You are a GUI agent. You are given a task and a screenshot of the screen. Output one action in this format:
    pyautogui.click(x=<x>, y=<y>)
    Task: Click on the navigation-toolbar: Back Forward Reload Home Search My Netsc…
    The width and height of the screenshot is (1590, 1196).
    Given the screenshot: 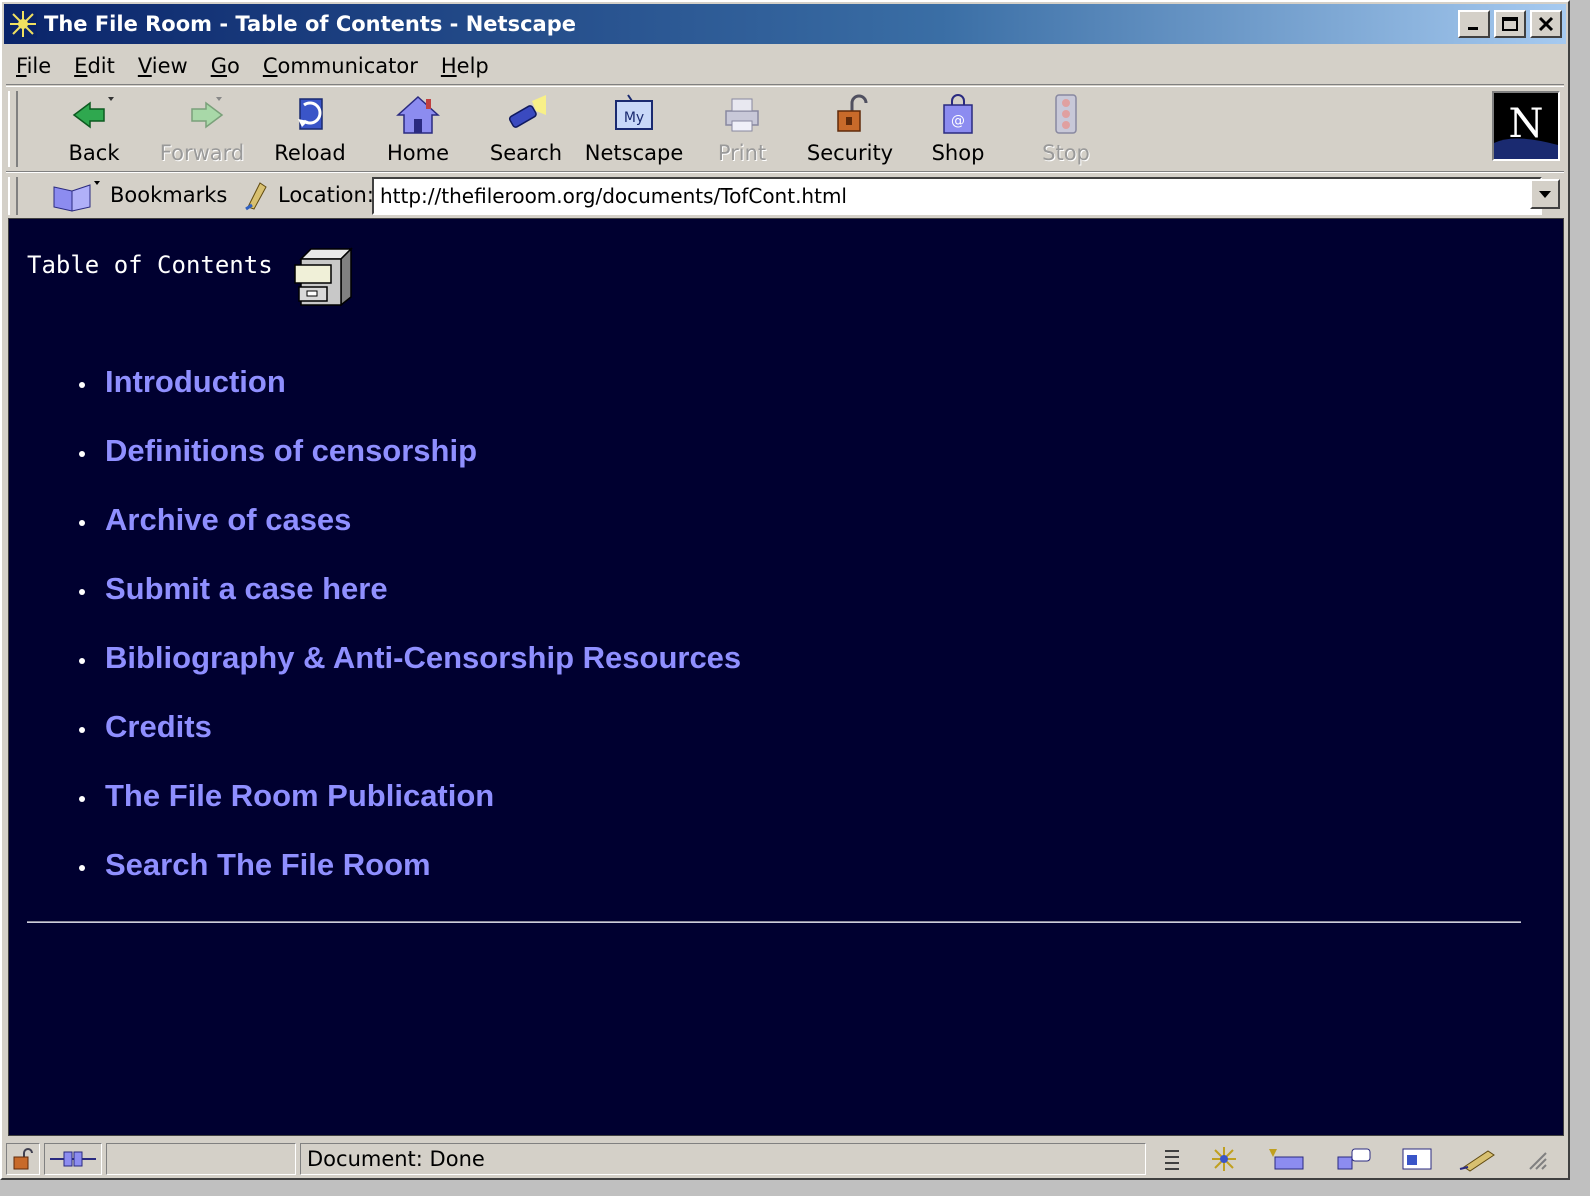 What is the action you would take?
    pyautogui.click(x=785, y=129)
    